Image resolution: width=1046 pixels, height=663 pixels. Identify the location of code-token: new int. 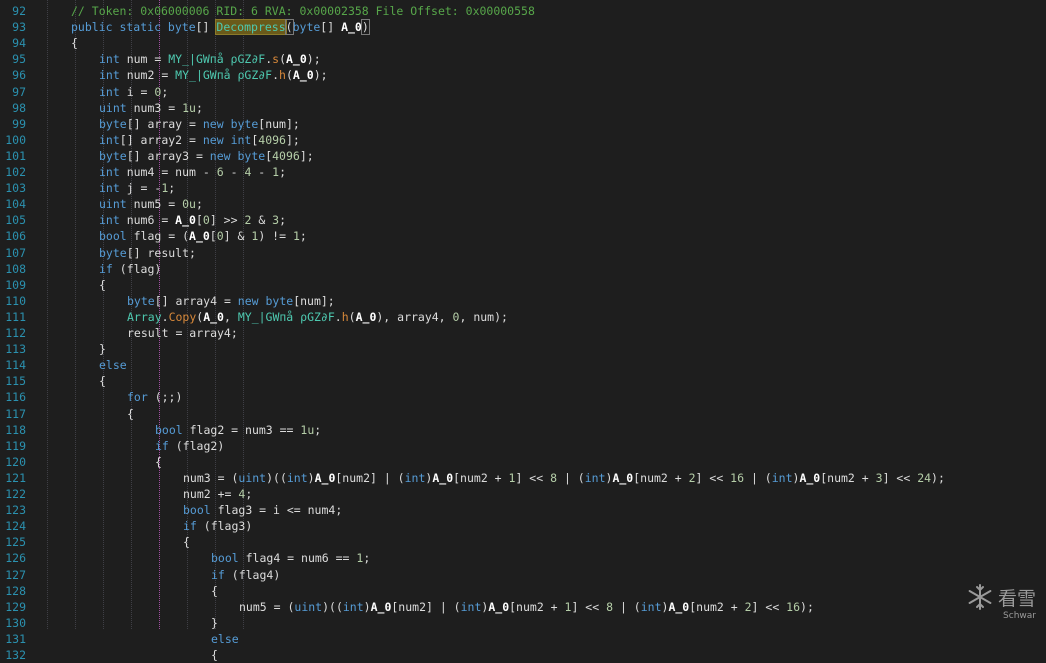
(227, 139).